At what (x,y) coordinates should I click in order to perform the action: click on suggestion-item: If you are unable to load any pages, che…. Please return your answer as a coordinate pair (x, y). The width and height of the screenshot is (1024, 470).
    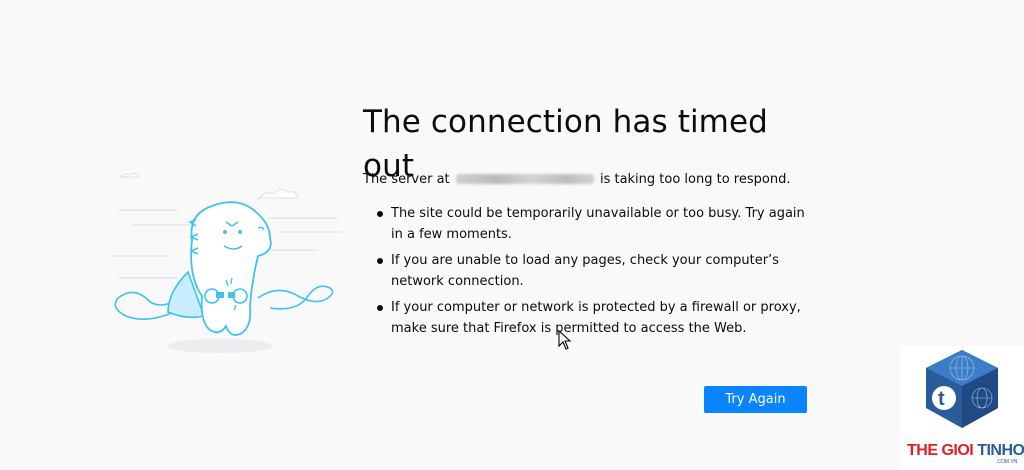
    Looking at the image, I should click on (594, 271).